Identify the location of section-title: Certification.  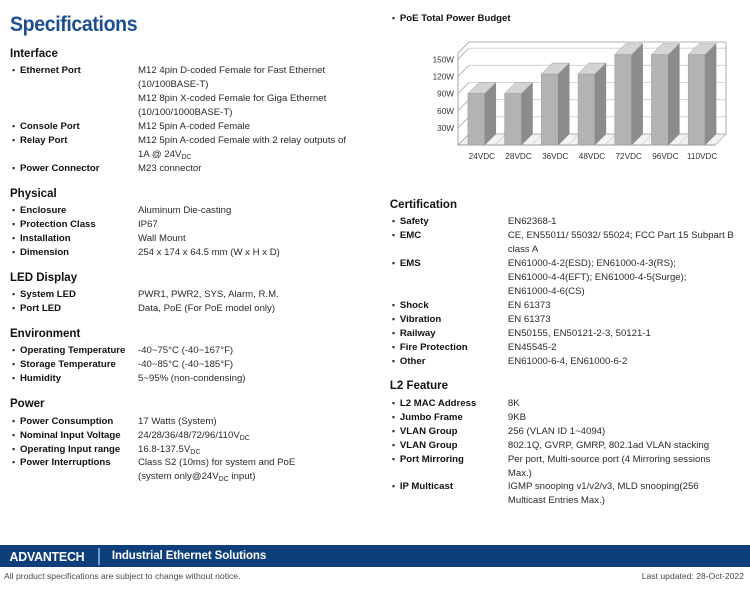
(423, 204).